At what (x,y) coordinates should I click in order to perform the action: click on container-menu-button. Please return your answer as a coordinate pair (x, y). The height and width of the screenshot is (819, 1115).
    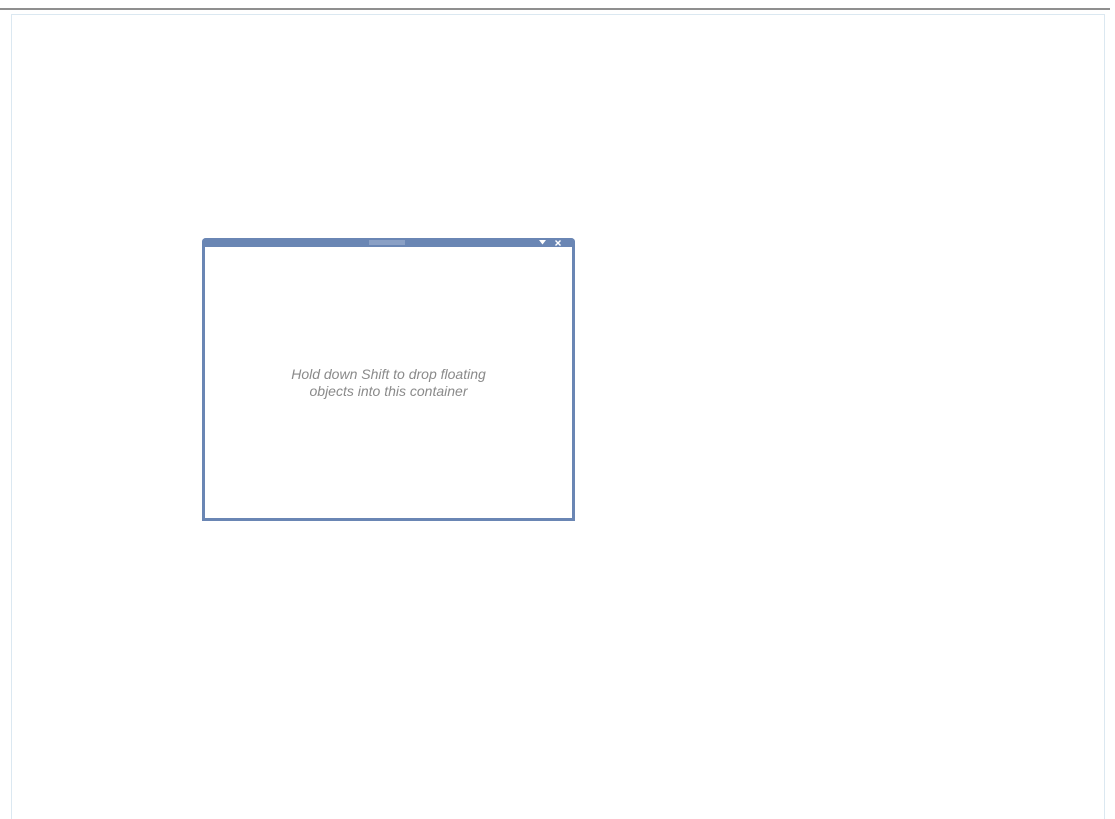
    Looking at the image, I should click on (542, 242).